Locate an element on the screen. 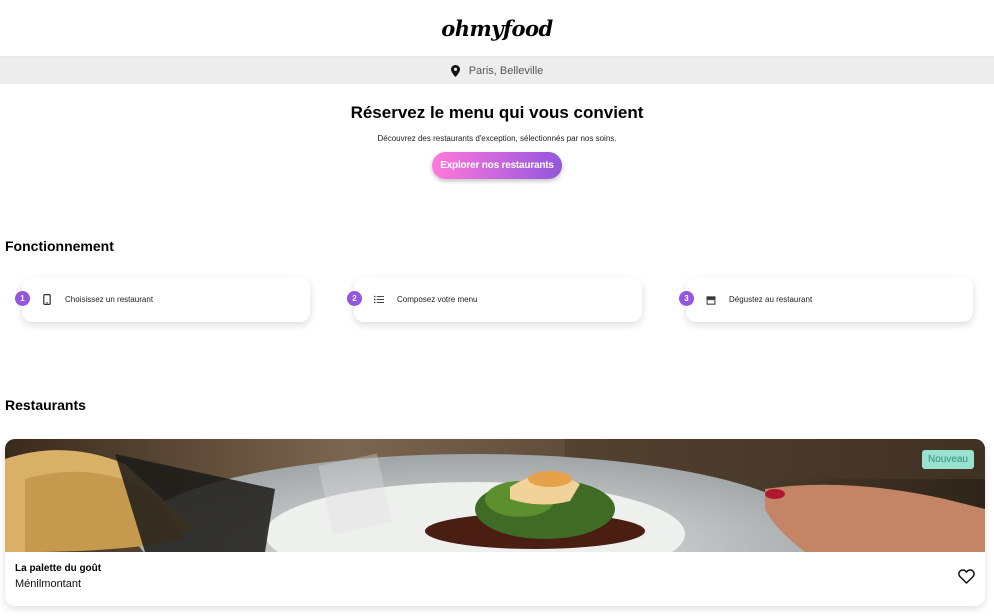  heart-icon is located at coordinates (966, 576).